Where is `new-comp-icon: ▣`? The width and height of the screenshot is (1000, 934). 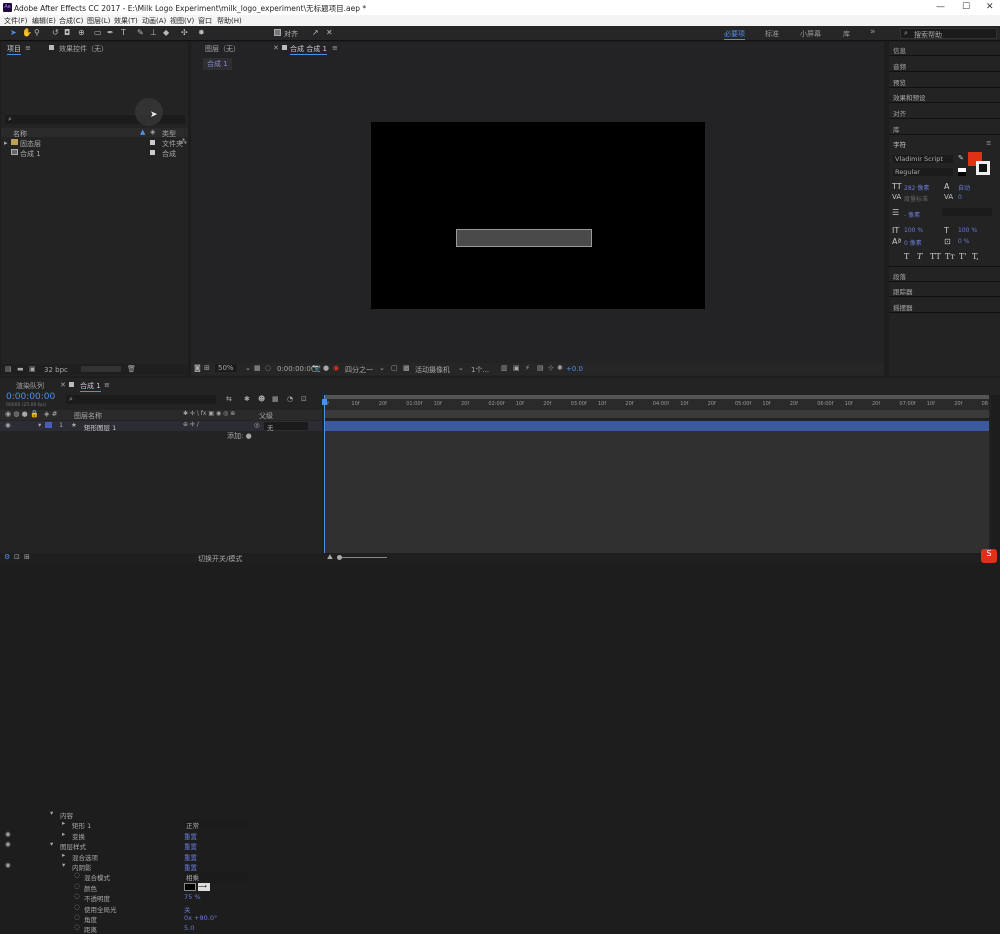 new-comp-icon: ▣ is located at coordinates (32, 369).